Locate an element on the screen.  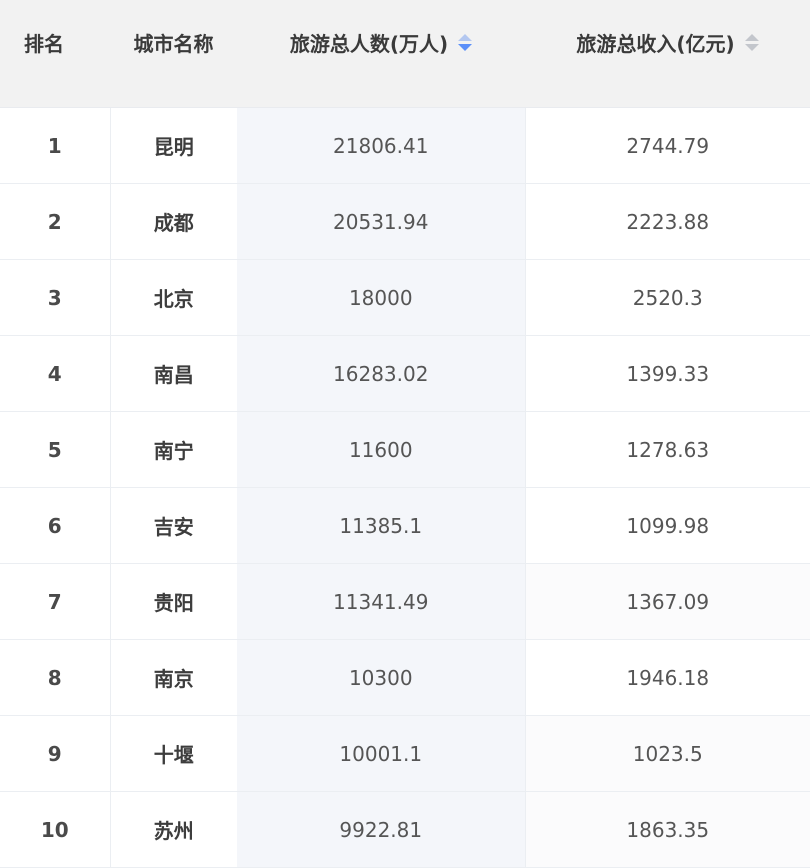
cell-rank: 7 is located at coordinates (55, 601).